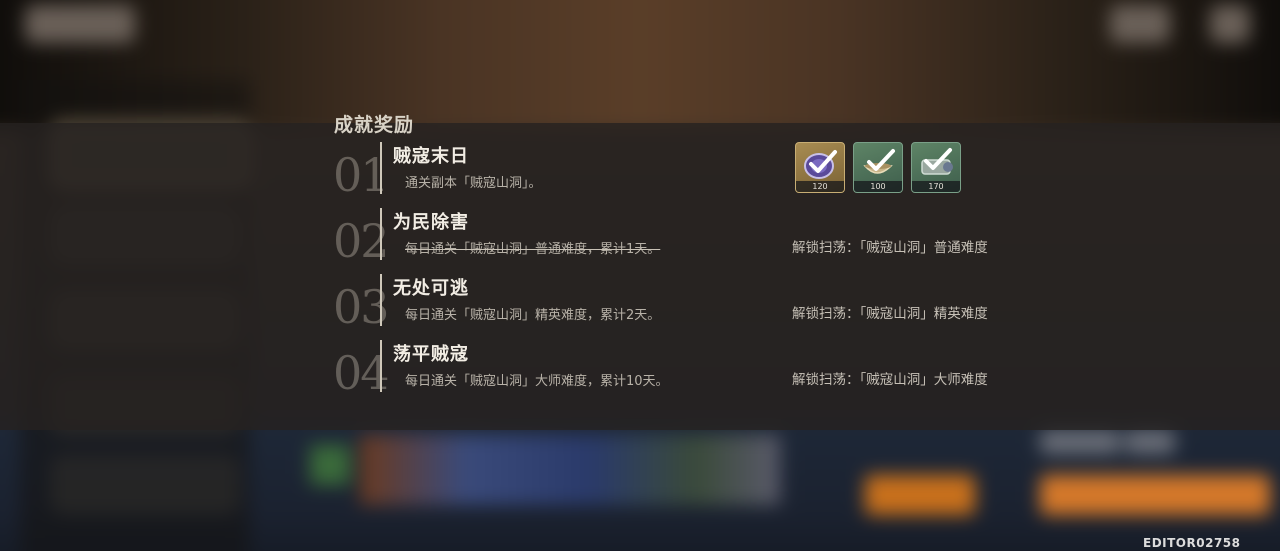 This screenshot has width=1280, height=551. Describe the element at coordinates (361, 373) in the screenshot. I see `achievement-number: 04` at that location.